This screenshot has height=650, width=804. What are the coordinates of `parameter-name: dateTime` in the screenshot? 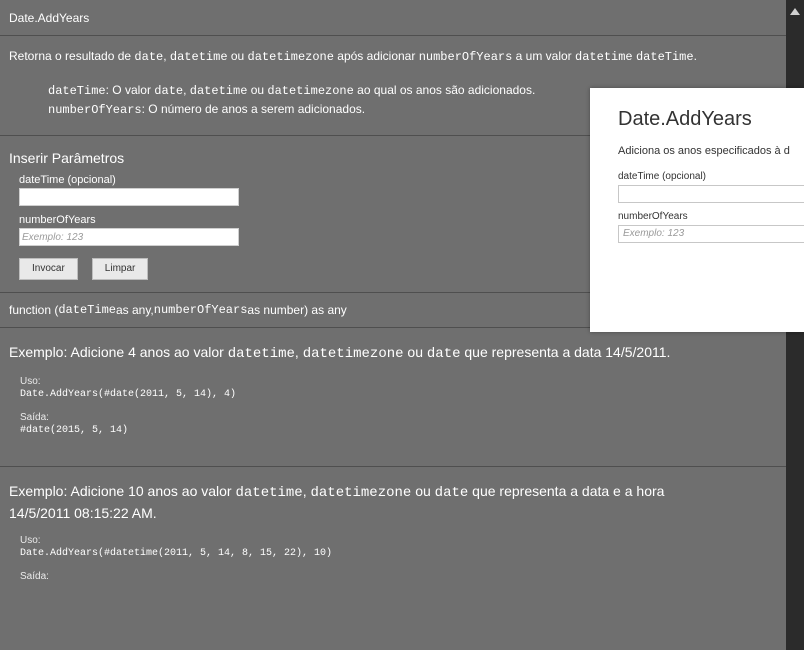 It's located at (77, 91).